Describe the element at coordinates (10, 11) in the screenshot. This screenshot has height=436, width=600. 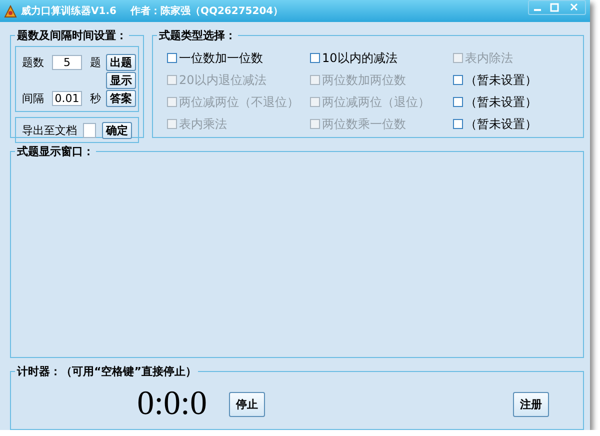
I see `app-icon` at that location.